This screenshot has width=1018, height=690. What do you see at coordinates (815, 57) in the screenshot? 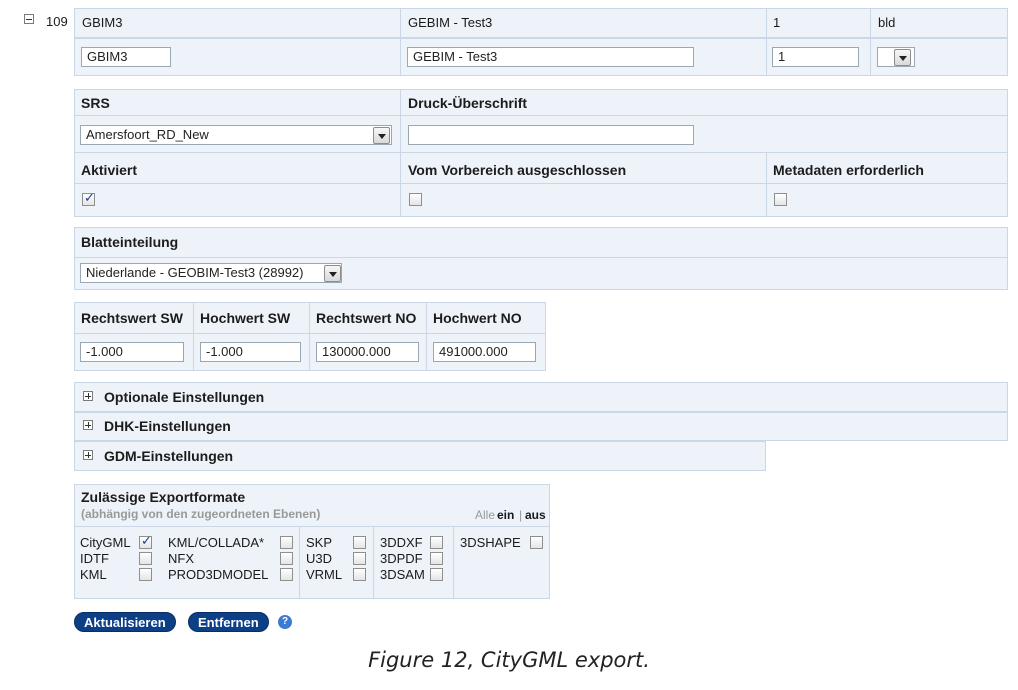
I see `number-field: 1` at bounding box center [815, 57].